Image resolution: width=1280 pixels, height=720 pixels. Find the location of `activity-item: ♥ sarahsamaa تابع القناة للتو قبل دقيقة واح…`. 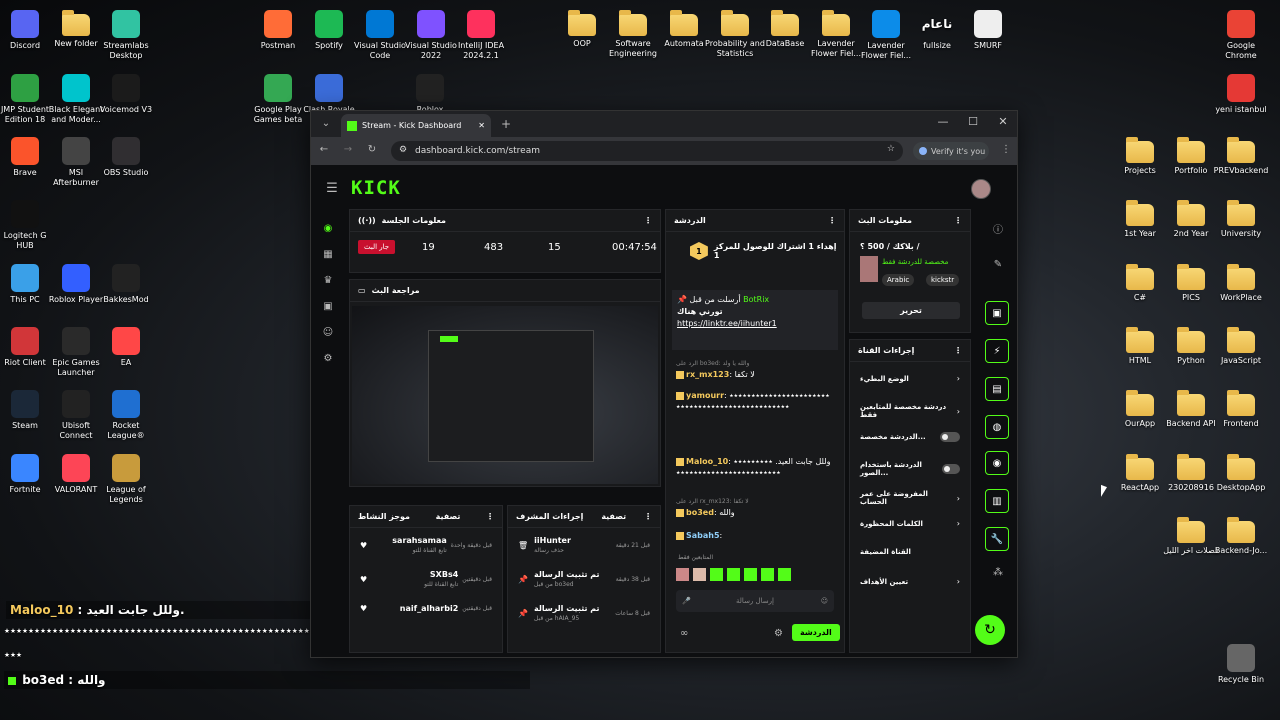

activity-item: ♥ sarahsamaa تابع القناة للتو قبل دقيقة واح… is located at coordinates (426, 545).